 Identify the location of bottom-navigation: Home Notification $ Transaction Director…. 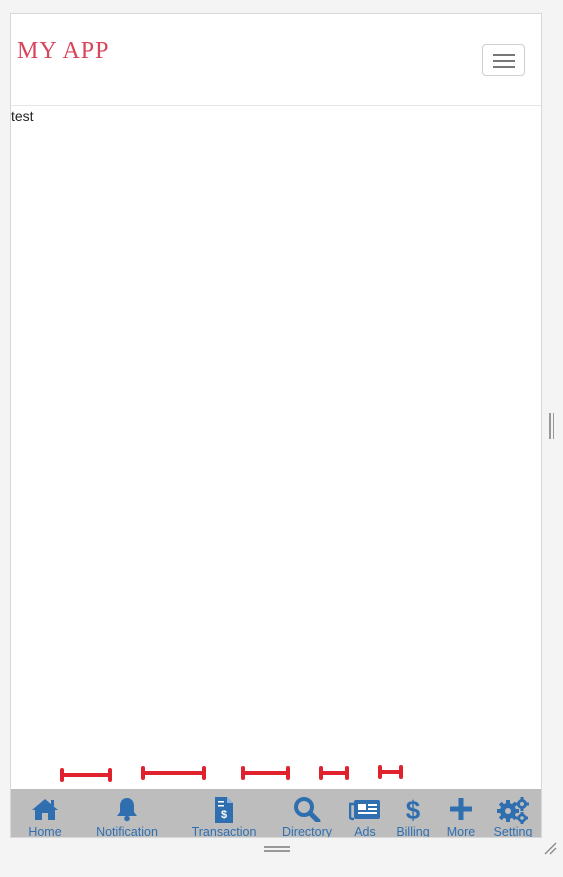
(276, 813).